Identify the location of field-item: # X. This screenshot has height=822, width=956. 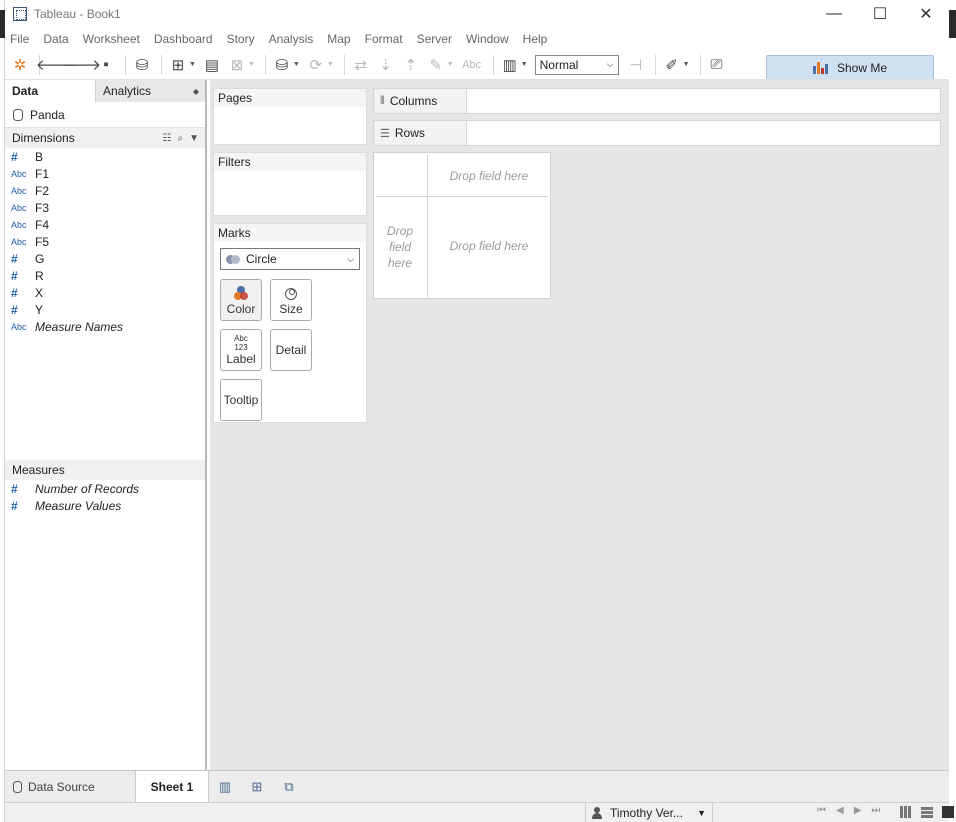
(105, 292).